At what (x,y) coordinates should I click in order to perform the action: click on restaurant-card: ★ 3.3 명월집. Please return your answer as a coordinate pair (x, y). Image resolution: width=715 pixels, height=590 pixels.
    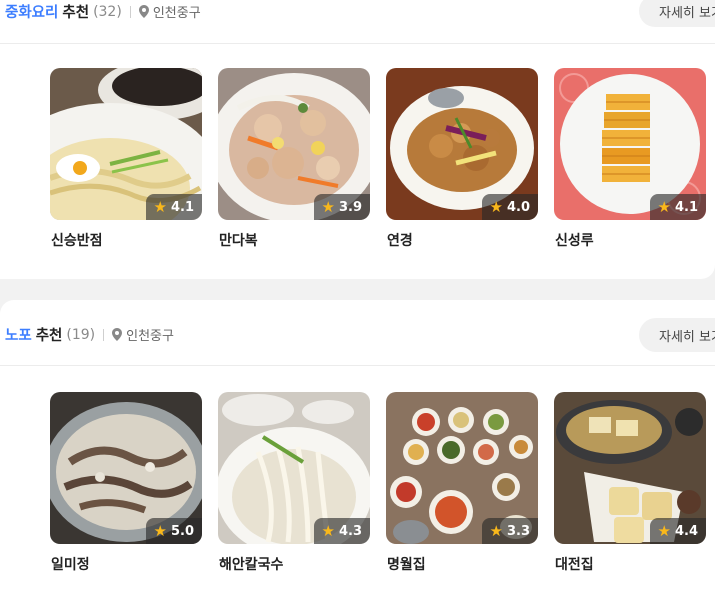
    Looking at the image, I should click on (462, 483).